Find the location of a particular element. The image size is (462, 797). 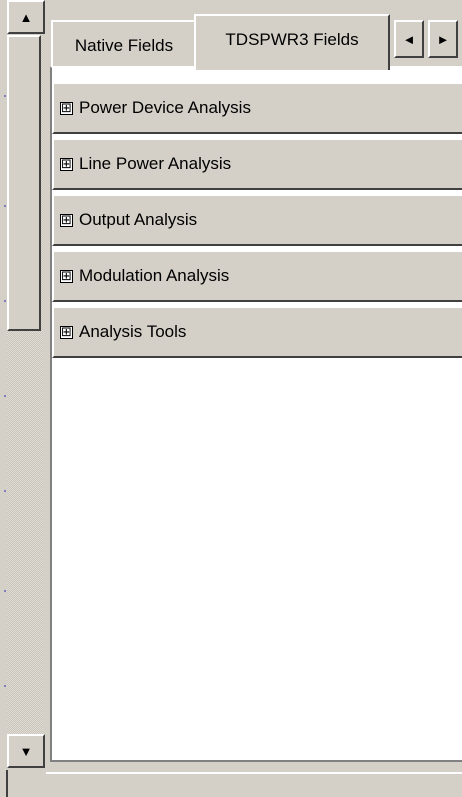

group-output-analysis: ⊞ Output Analysis is located at coordinates (257, 220).